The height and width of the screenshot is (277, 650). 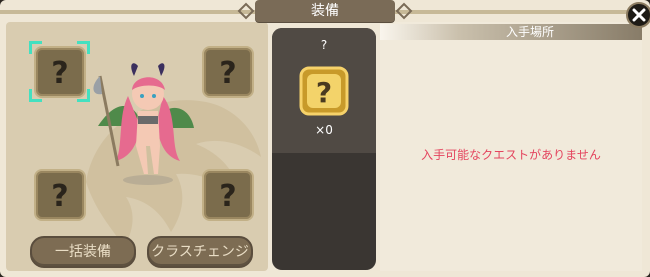 I want to click on item-name: ?, so click(x=324, y=45).